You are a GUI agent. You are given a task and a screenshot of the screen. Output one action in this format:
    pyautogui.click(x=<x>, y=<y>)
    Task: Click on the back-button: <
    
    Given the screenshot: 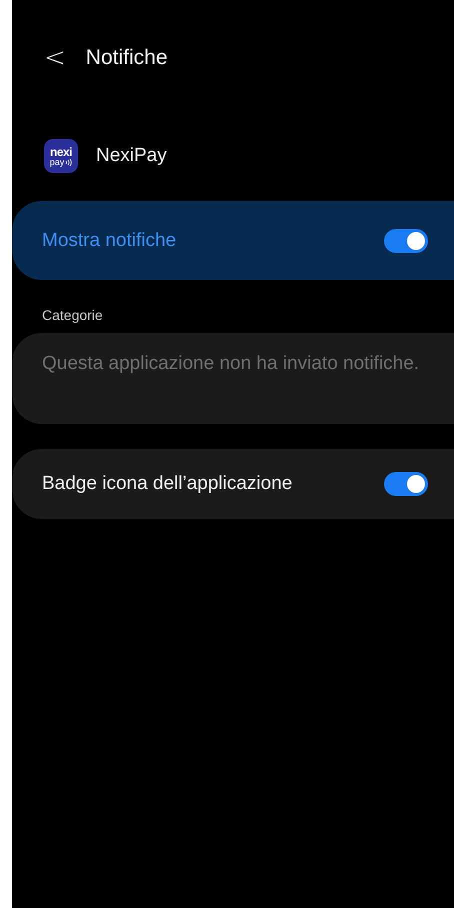 What is the action you would take?
    pyautogui.click(x=55, y=58)
    